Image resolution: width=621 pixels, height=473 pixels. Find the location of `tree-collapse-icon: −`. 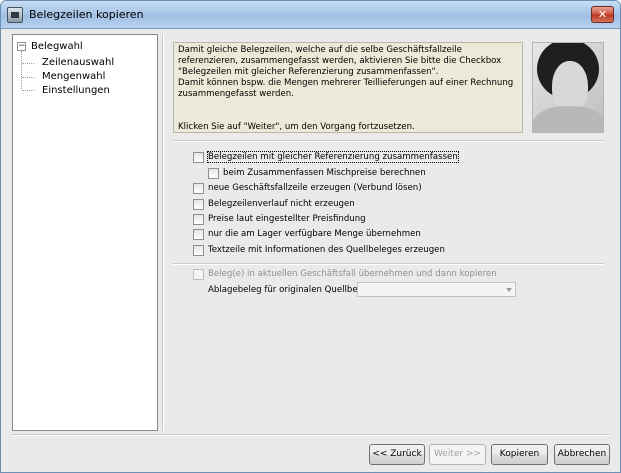

tree-collapse-icon: − is located at coordinates (21, 46).